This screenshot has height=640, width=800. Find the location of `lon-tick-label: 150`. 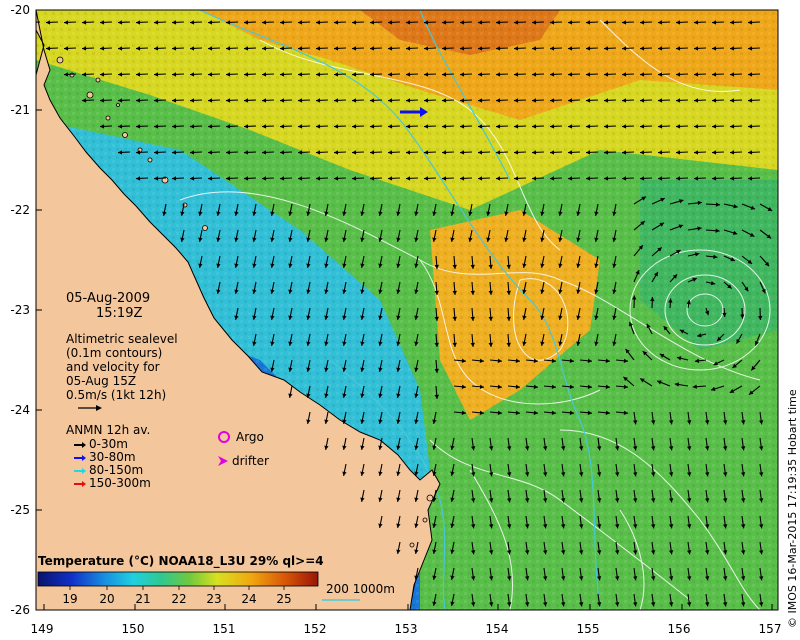

lon-tick-label: 150 is located at coordinates (133, 629).